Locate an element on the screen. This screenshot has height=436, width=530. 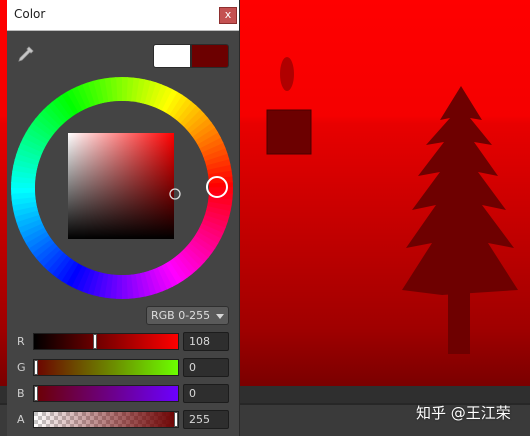
close-icon: x is located at coordinates (228, 14).